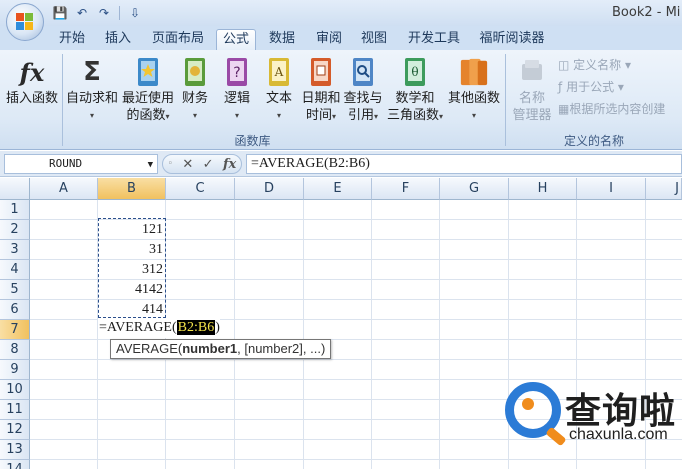 The width and height of the screenshot is (682, 469). Describe the element at coordinates (92, 90) in the screenshot. I see `autosum-button: Σ 自动求和 ▾` at that location.